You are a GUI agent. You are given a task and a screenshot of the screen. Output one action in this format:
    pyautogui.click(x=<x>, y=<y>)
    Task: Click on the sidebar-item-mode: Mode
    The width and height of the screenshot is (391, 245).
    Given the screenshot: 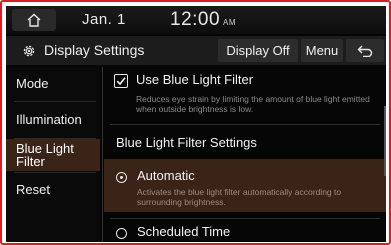 What is the action you would take?
    pyautogui.click(x=53, y=83)
    